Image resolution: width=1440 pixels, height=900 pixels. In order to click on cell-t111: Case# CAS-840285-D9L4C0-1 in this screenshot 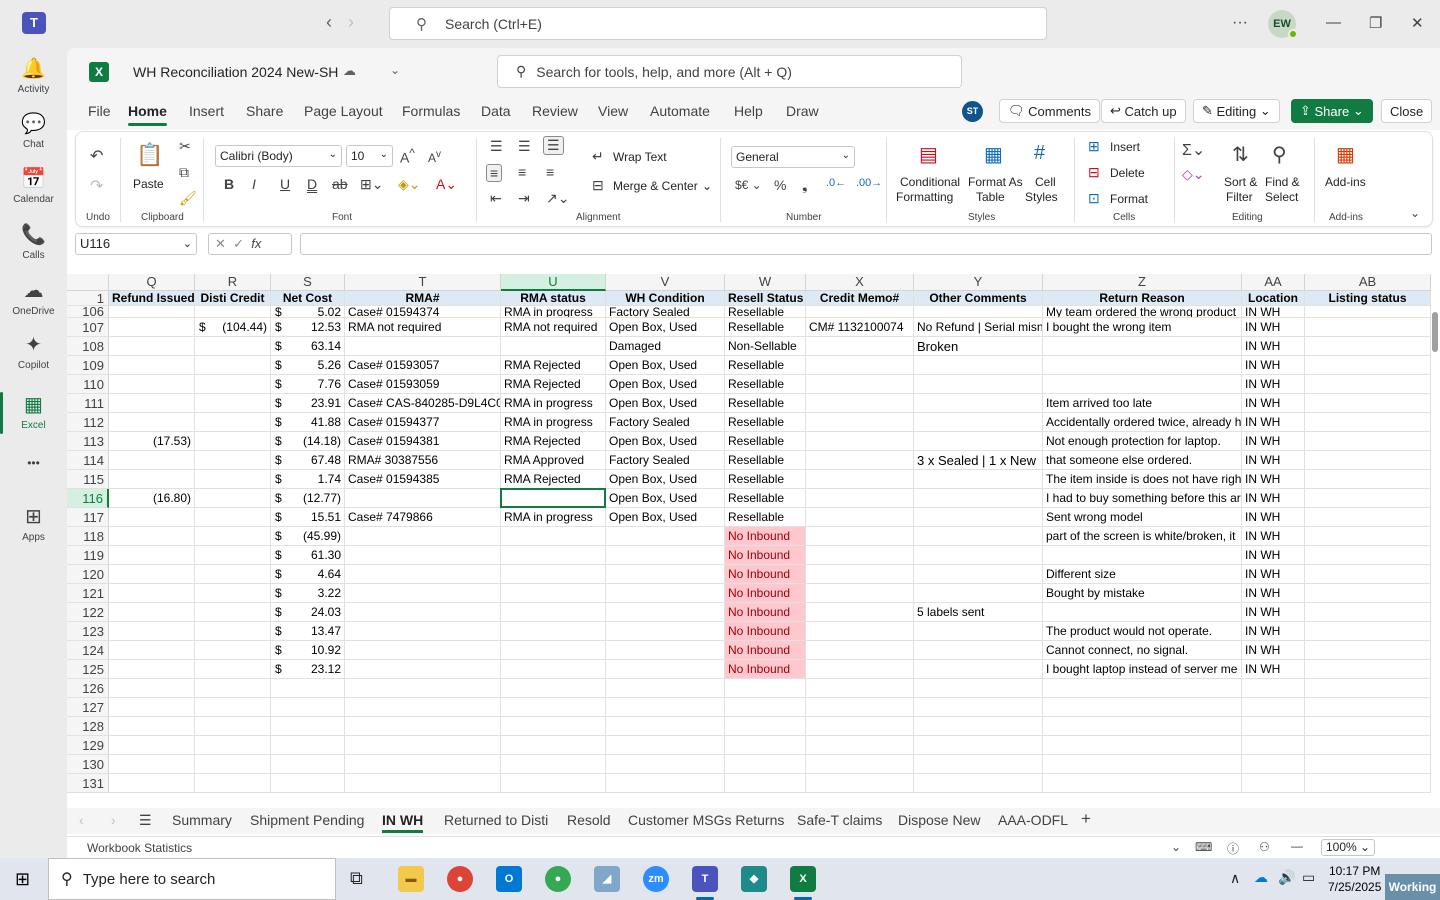, I will do `click(423, 403)`.